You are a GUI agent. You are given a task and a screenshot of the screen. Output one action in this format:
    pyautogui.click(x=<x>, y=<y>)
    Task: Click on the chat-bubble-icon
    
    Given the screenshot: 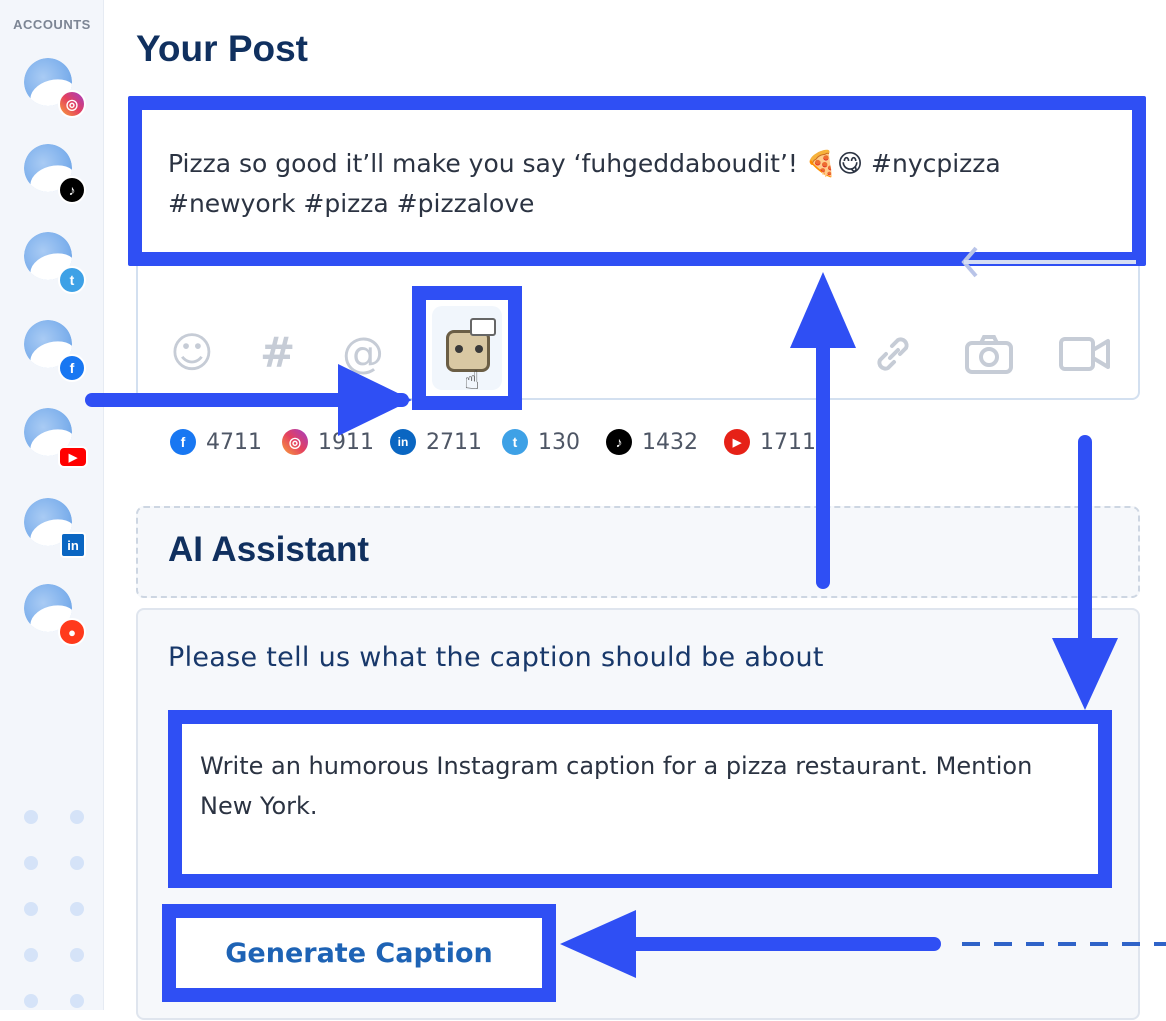 What is the action you would take?
    pyautogui.click(x=483, y=327)
    